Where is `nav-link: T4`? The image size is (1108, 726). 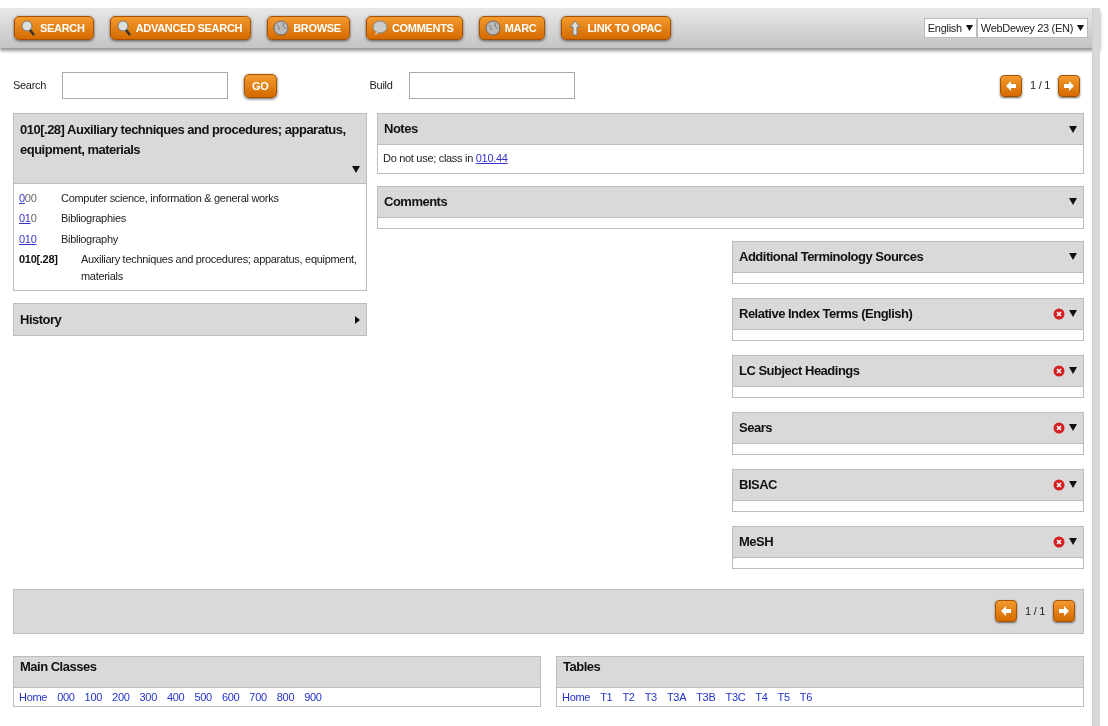 nav-link: T4 is located at coordinates (761, 696).